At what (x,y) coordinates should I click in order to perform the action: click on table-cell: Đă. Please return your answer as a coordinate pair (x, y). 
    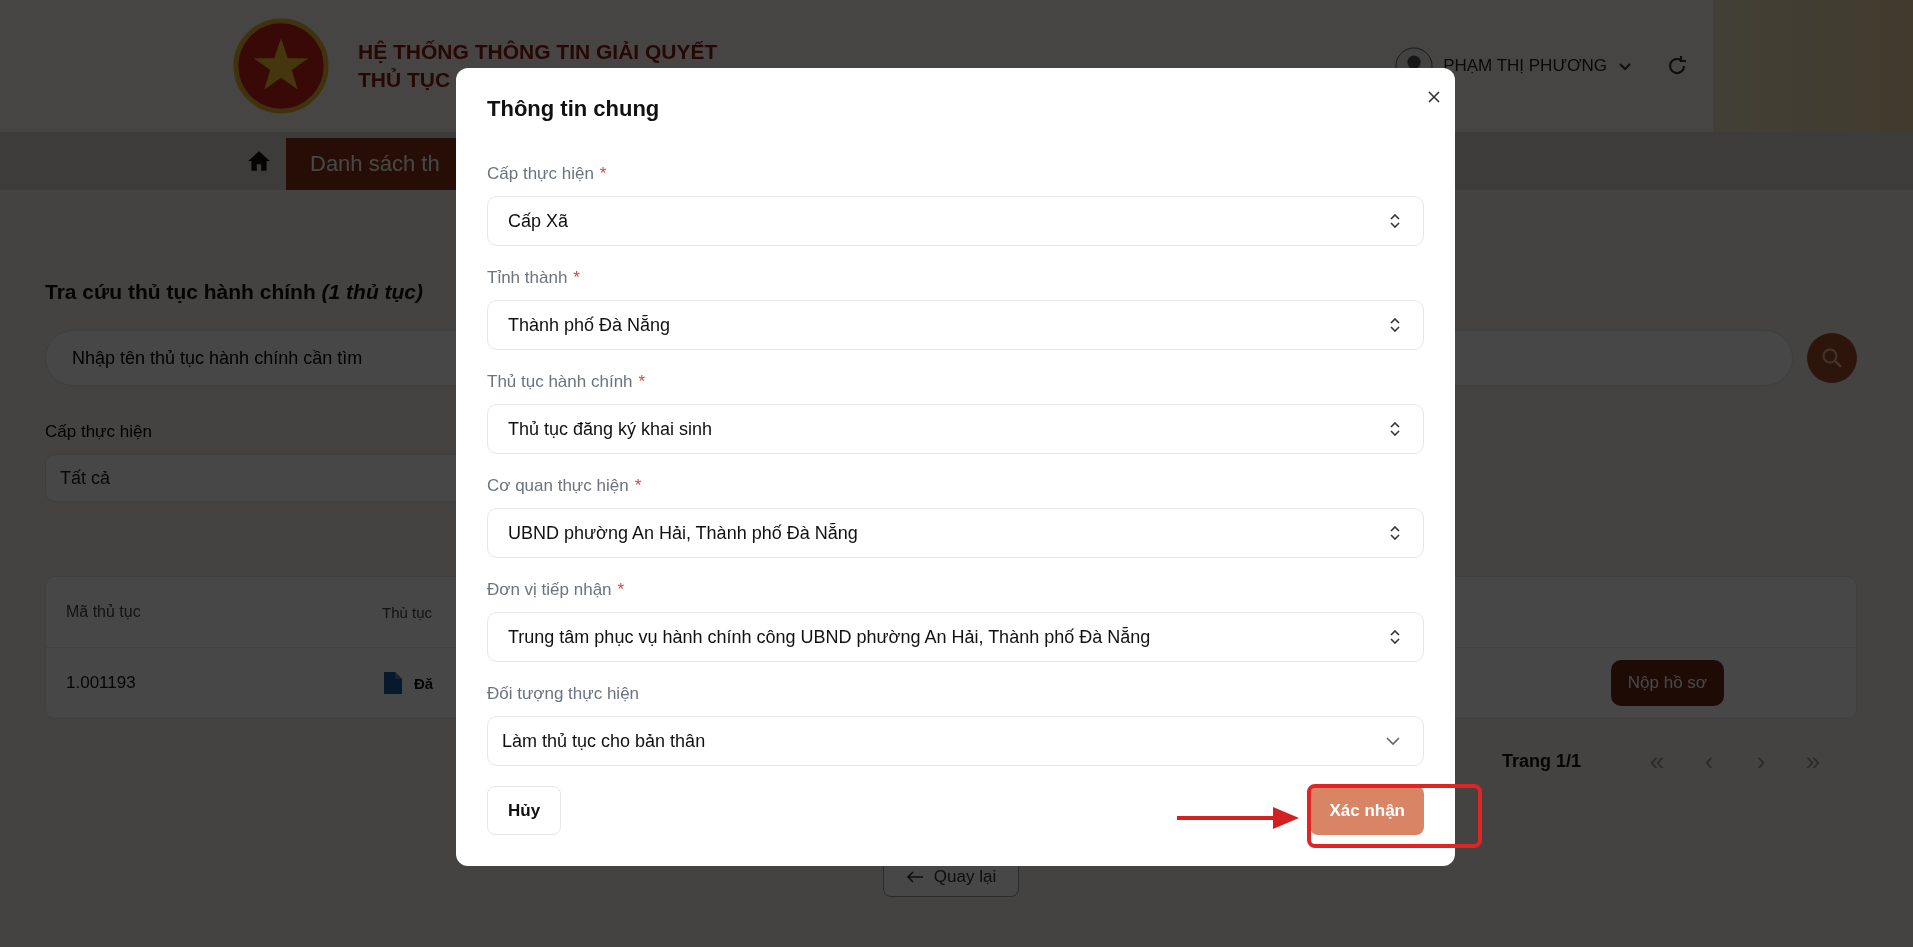
    Looking at the image, I should click on (424, 683).